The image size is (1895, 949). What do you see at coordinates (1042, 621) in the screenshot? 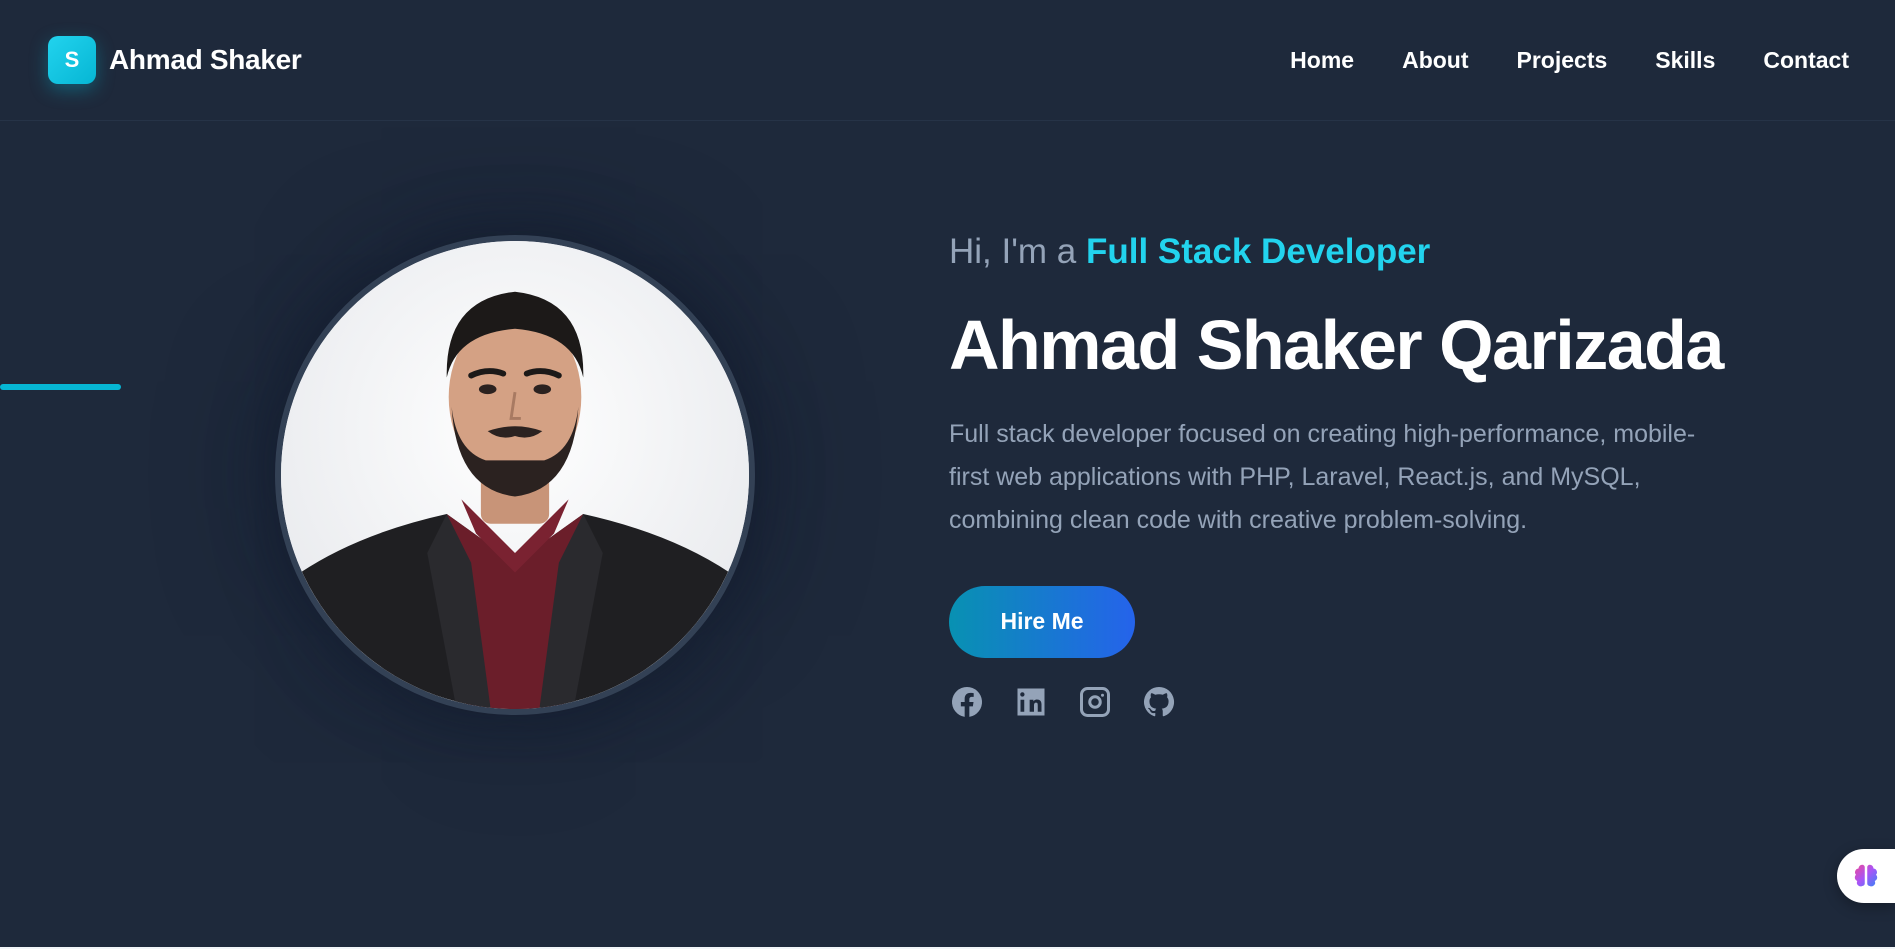
I see `hire-me-button: Hire Me` at bounding box center [1042, 621].